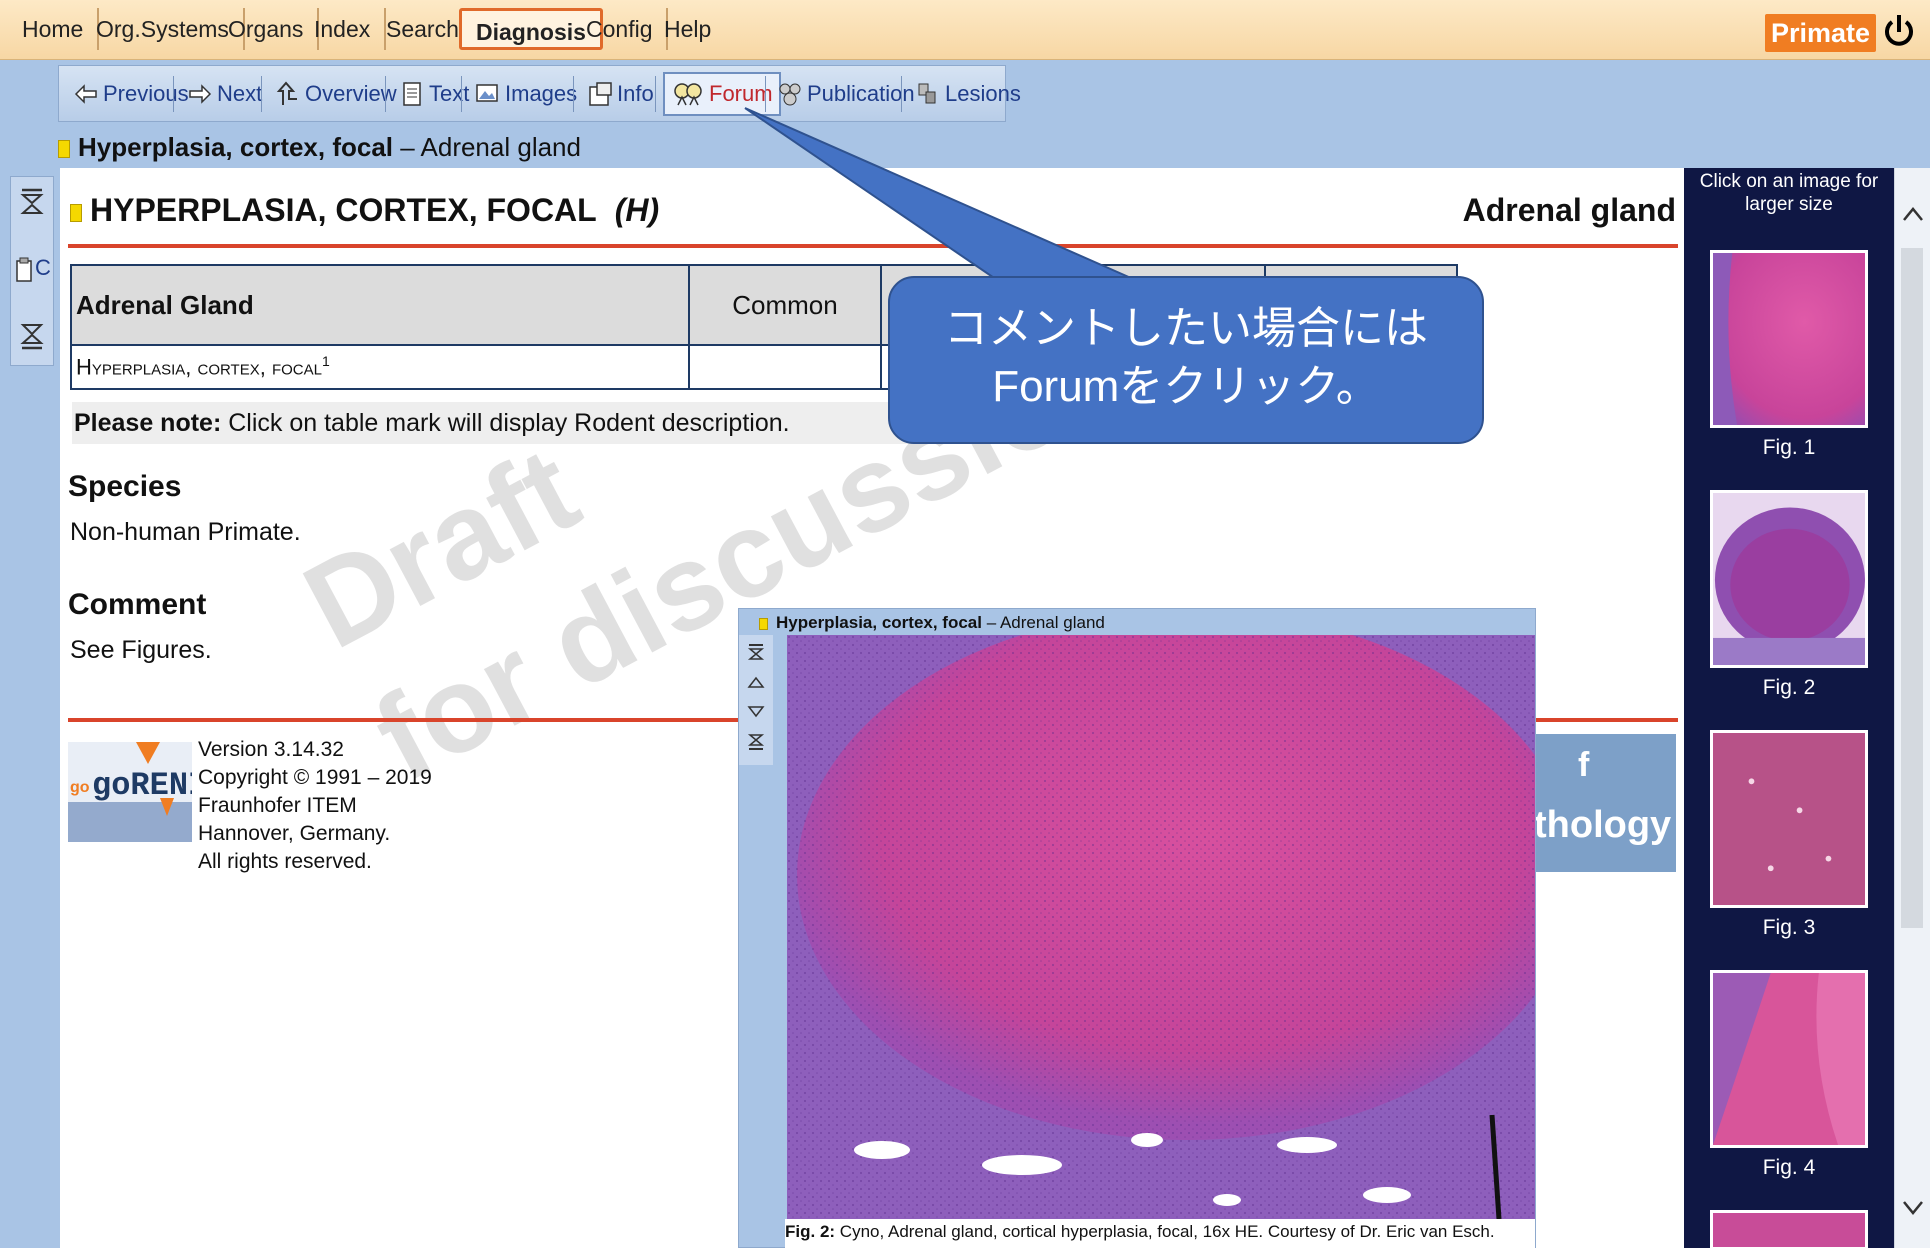  Describe the element at coordinates (236, 147) in the screenshot. I see `breadcrumb-lesion: Hyperplasia, cortex, focal` at that location.